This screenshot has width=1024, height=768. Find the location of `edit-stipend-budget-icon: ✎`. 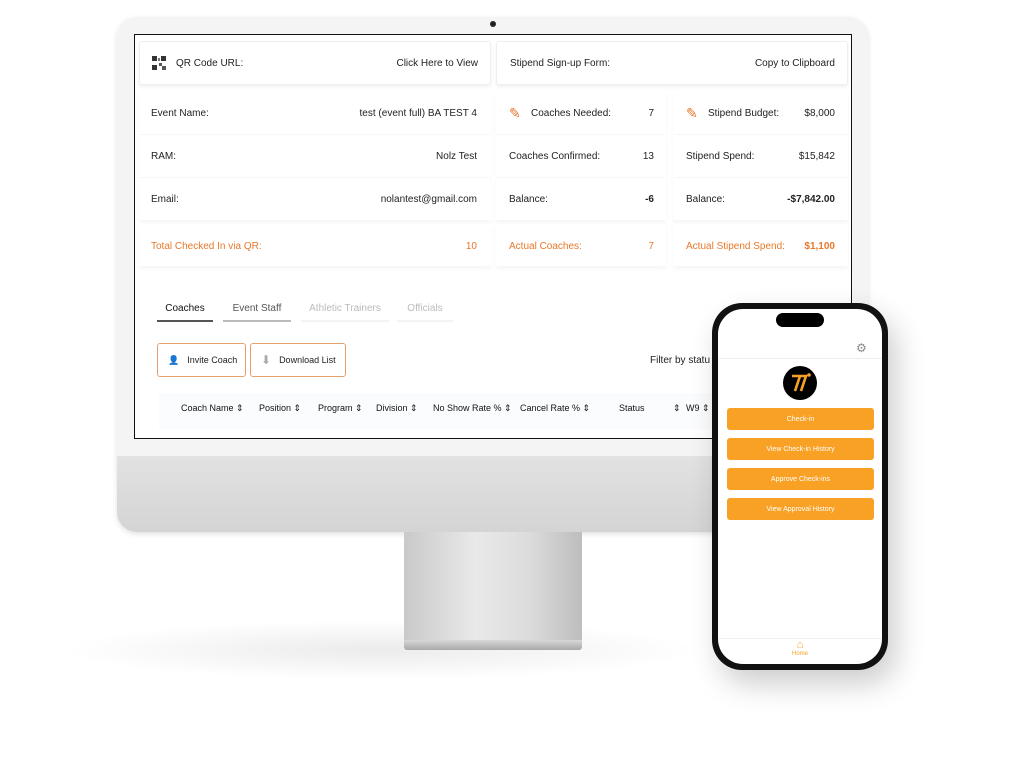

edit-stipend-budget-icon: ✎ is located at coordinates (692, 113).